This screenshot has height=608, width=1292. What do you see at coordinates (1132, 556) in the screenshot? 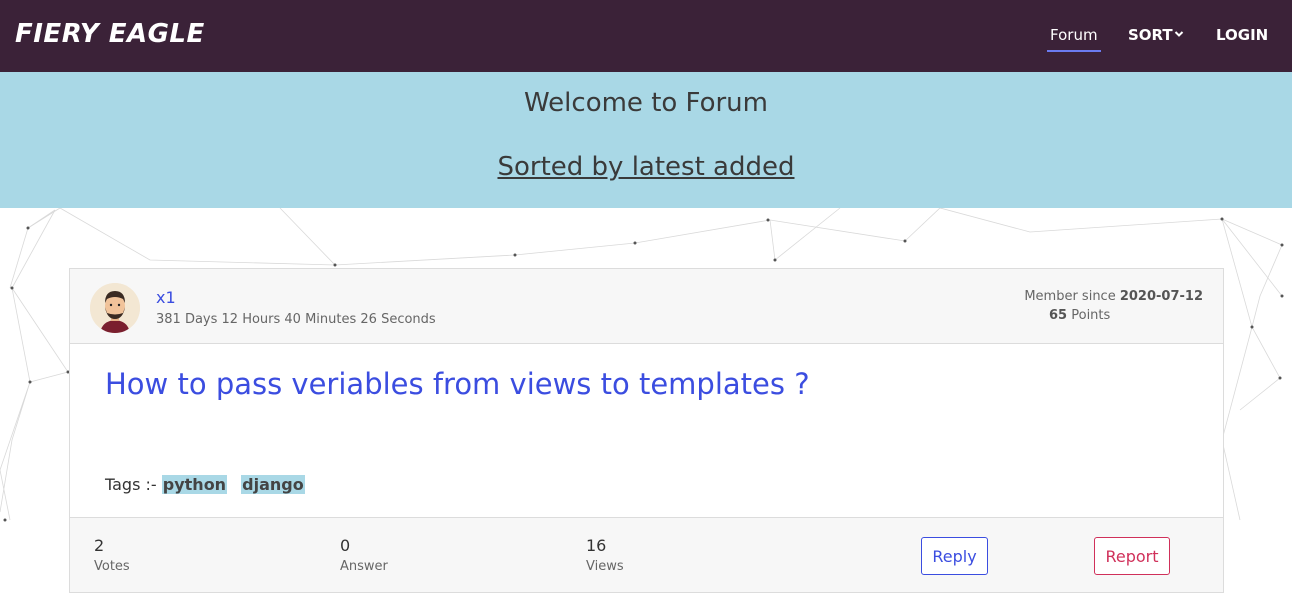
I see `report-button: Report` at bounding box center [1132, 556].